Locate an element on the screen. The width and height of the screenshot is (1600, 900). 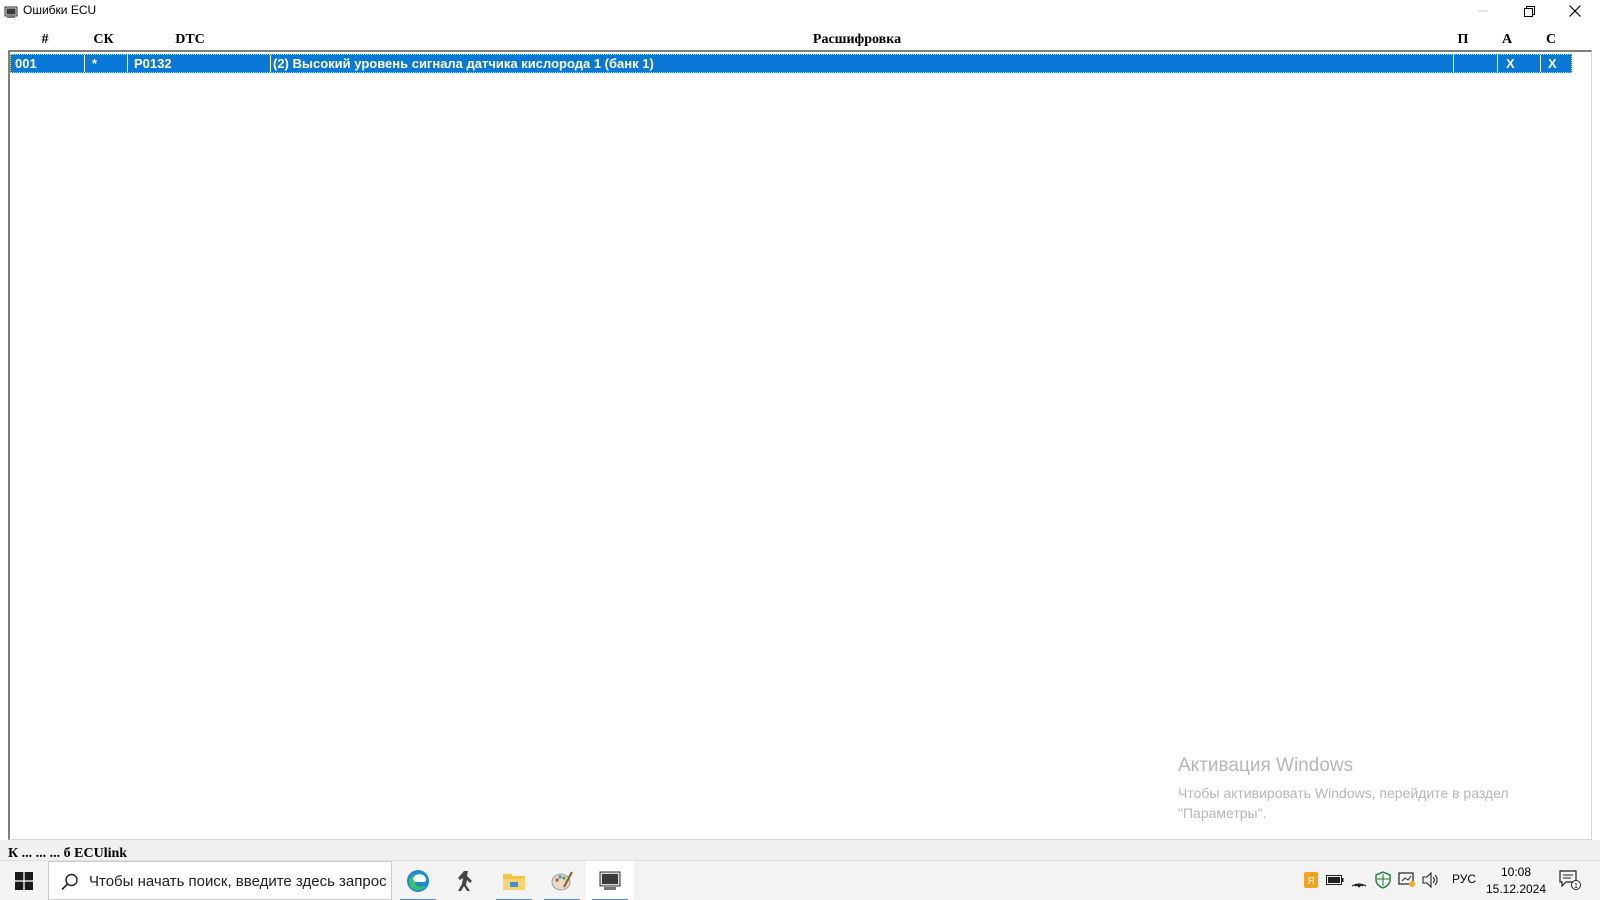
clock-date: 15.12.2024 is located at coordinates (1516, 889).